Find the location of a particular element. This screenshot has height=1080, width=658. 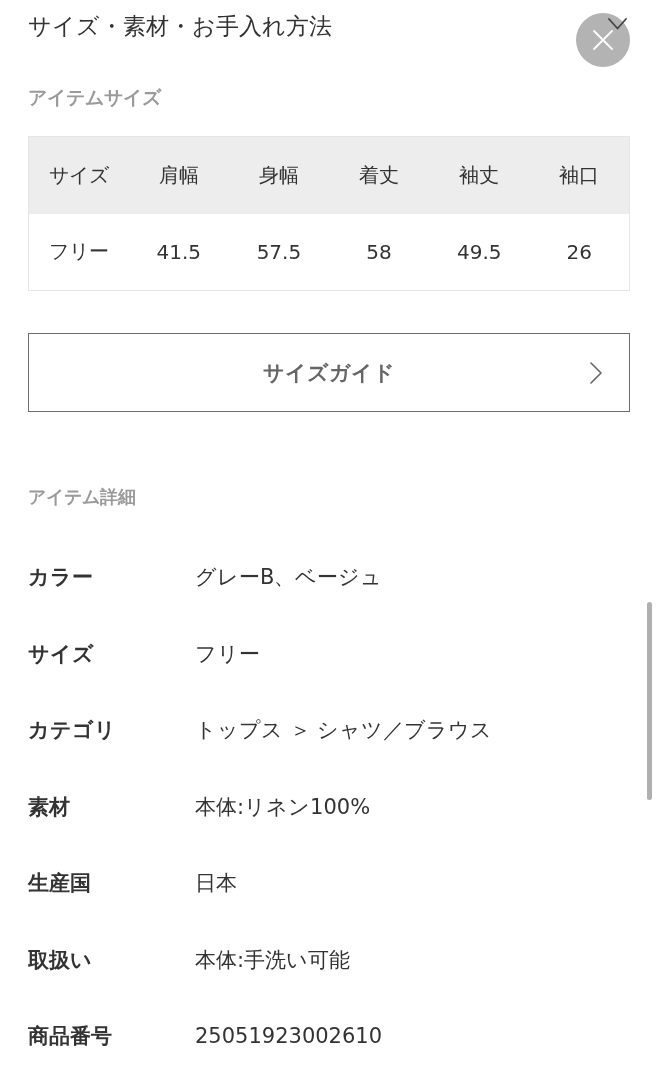

detail-value: グレーB、ベージュ is located at coordinates (289, 578).